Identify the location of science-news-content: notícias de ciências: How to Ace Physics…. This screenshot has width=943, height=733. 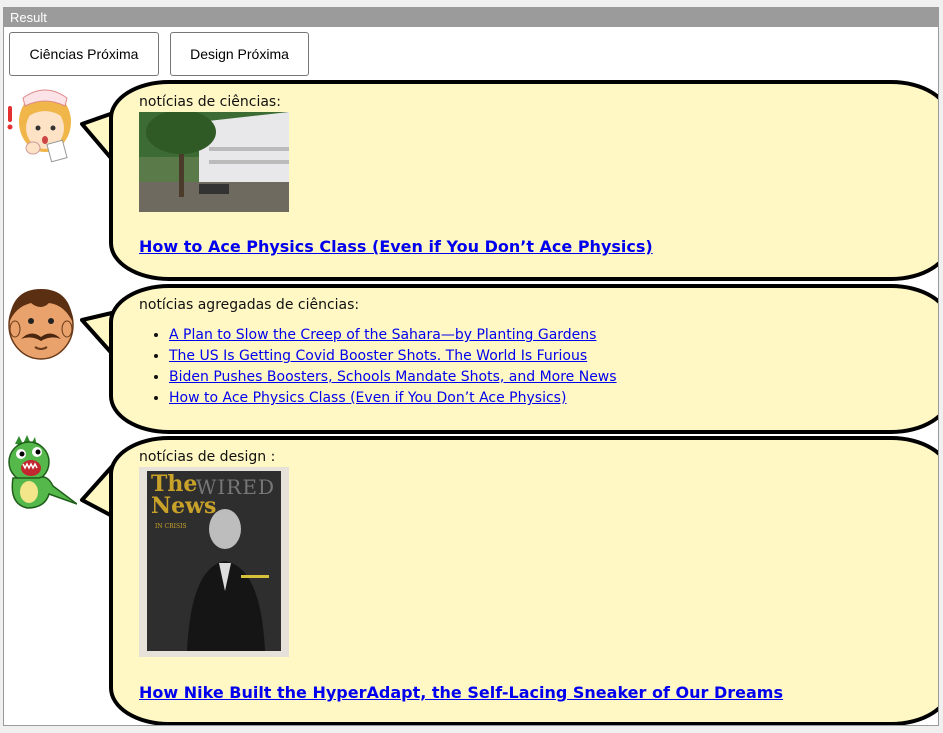
(396, 175).